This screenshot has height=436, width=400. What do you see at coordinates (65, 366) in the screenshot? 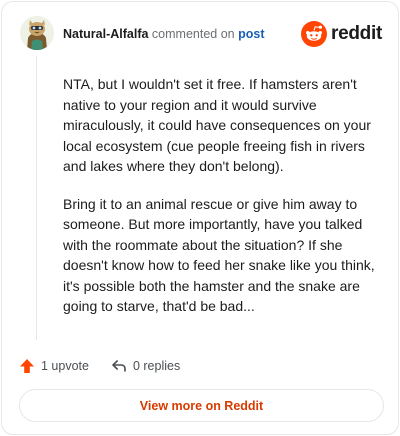
I see `upvote-count: 1 upvote` at bounding box center [65, 366].